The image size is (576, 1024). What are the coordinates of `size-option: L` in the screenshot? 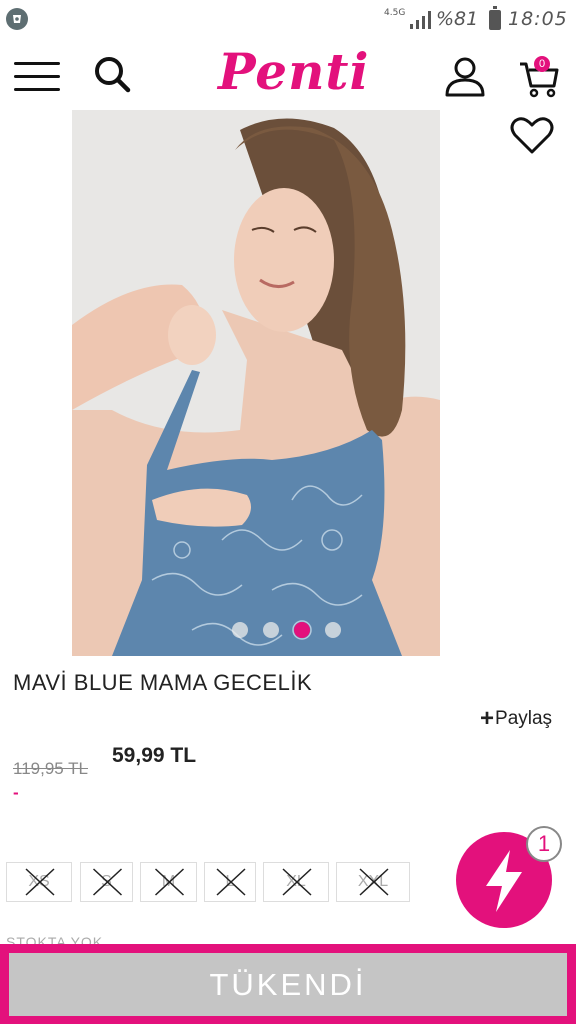 It's located at (230, 882).